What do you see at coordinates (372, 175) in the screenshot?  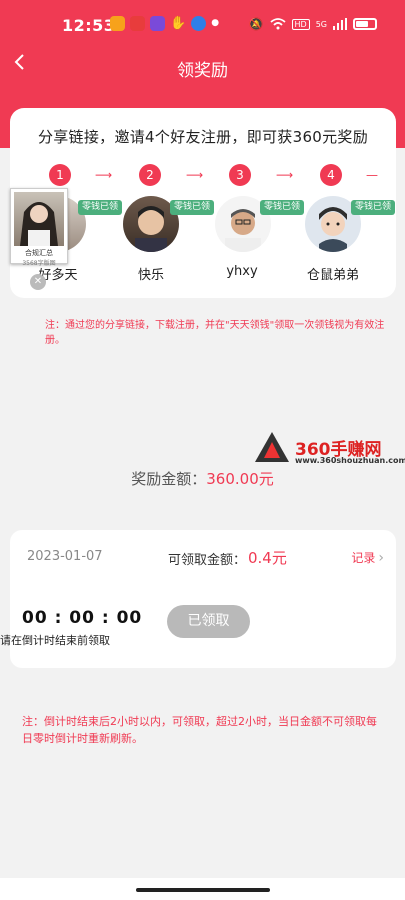 I see `step-arrow-icon: —` at bounding box center [372, 175].